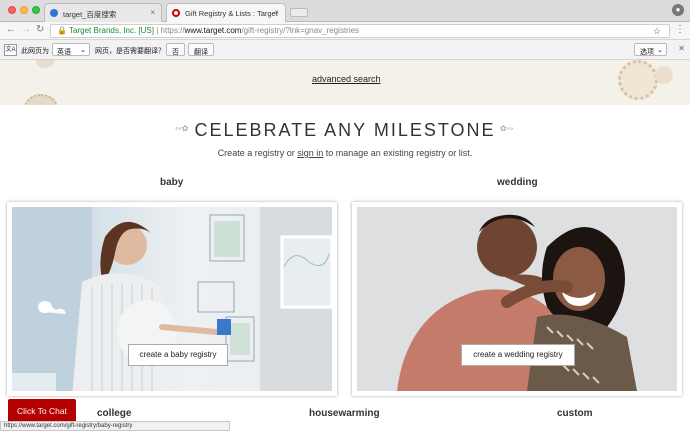 The width and height of the screenshot is (690, 431). What do you see at coordinates (176, 13) in the screenshot?
I see `target-favicon-icon` at bounding box center [176, 13].